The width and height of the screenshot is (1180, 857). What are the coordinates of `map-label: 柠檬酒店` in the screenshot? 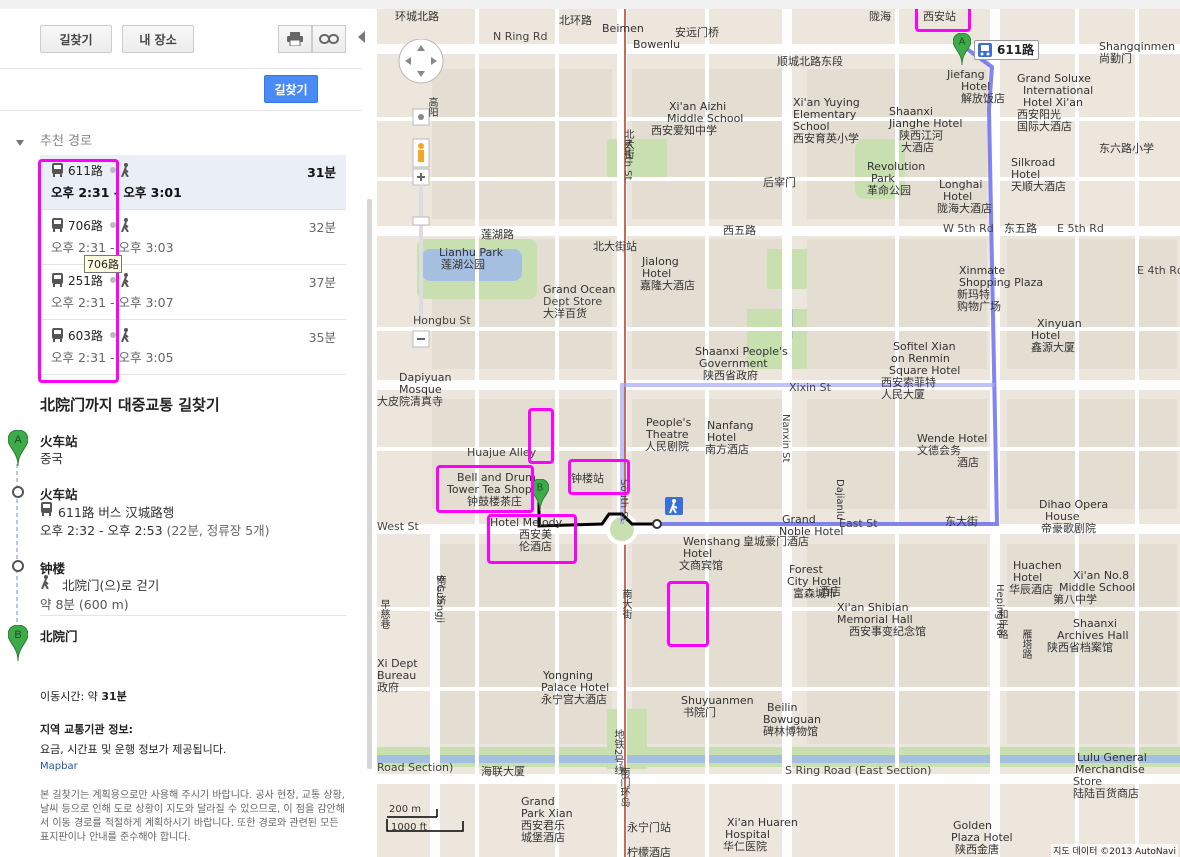 It's located at (649, 851).